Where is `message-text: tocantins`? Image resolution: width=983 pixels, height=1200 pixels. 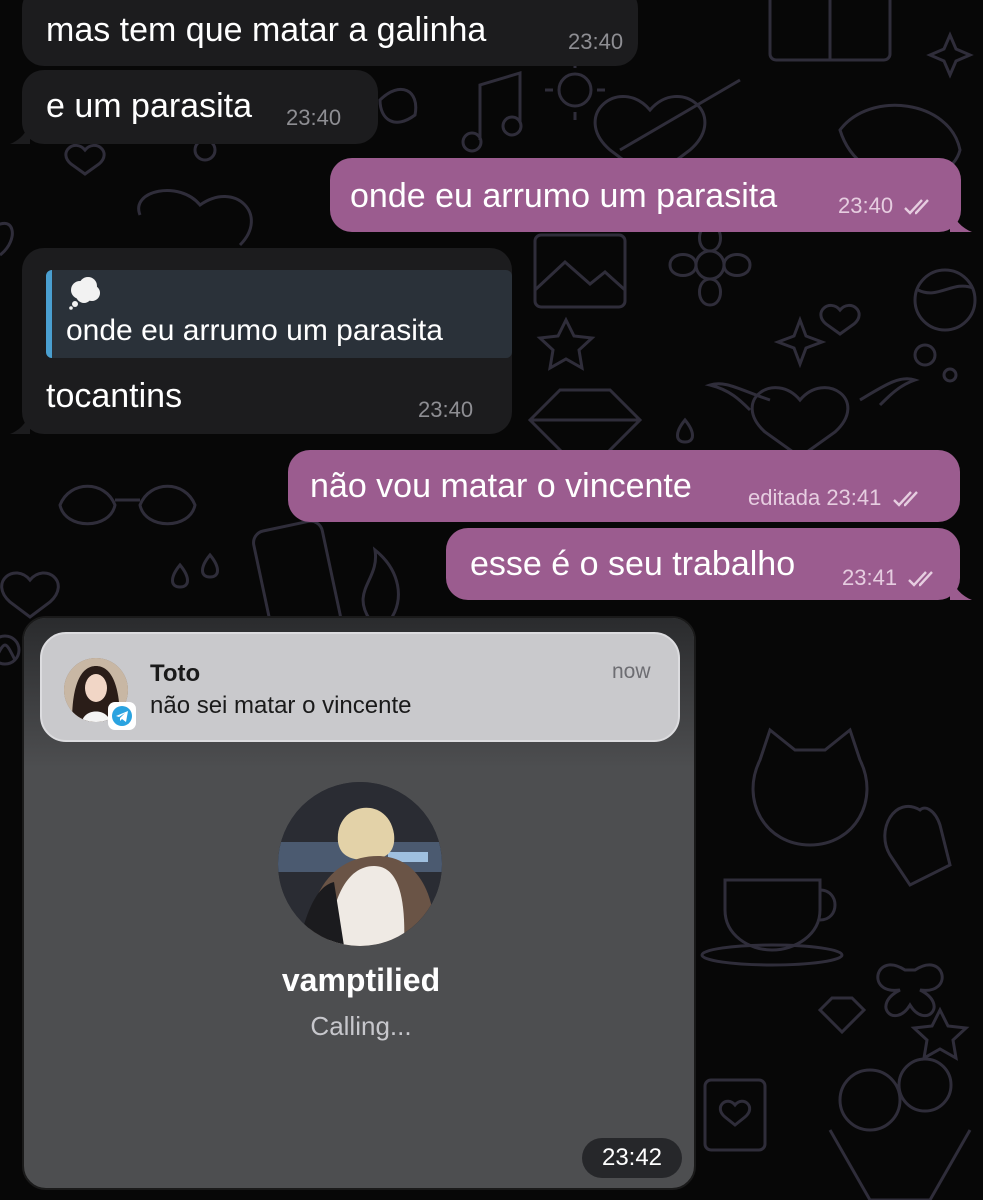
message-text: tocantins is located at coordinates (114, 396).